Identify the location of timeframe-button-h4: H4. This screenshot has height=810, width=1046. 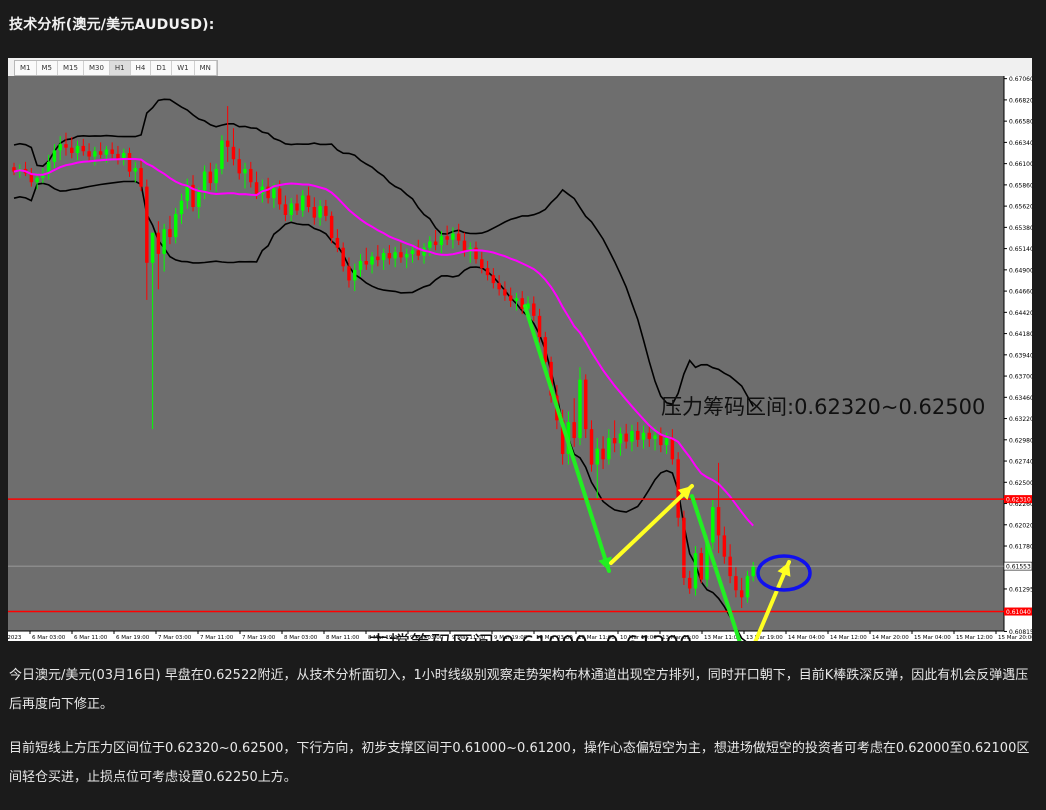
(141, 68).